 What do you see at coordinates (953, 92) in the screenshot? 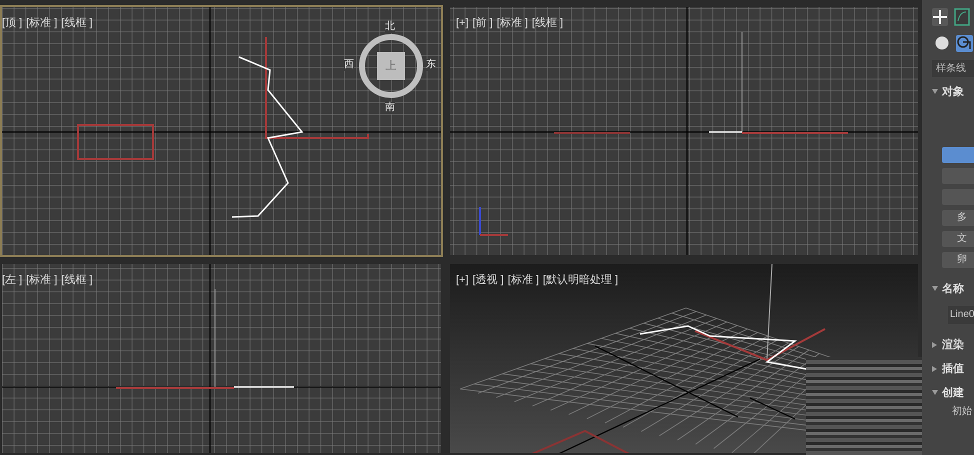
I see `rollout-header: 对象` at bounding box center [953, 92].